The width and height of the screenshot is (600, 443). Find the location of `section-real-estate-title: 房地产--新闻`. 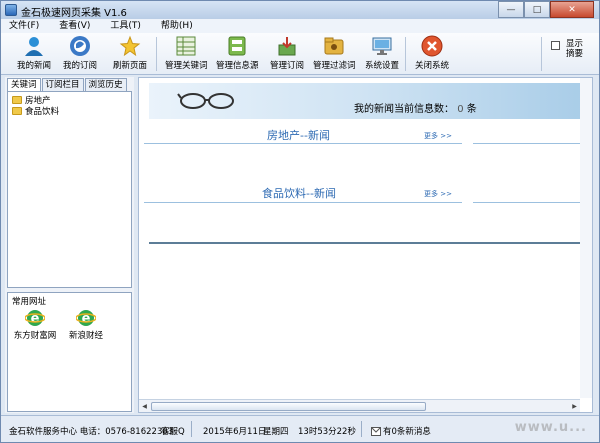

section-real-estate-title: 房地产--新闻 is located at coordinates (298, 135).